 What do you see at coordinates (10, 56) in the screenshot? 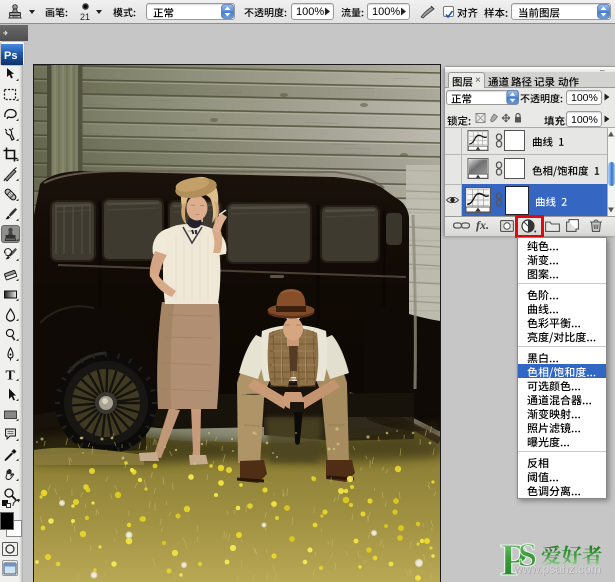
I see `svg-text: Ps` at bounding box center [10, 56].